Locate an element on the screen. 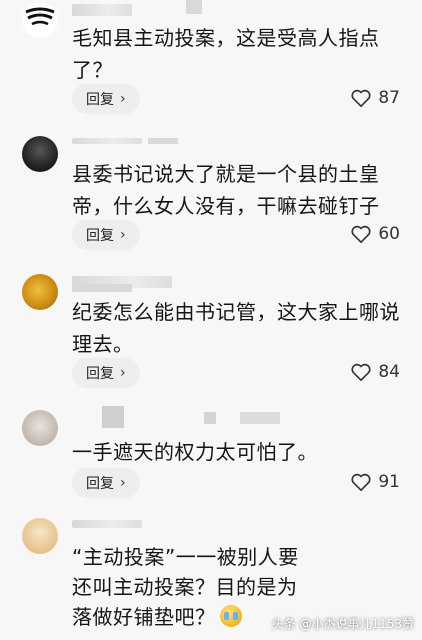 This screenshot has width=422, height=640. comment-text: 一手遮天的权力太可怕了。 is located at coordinates (195, 452).